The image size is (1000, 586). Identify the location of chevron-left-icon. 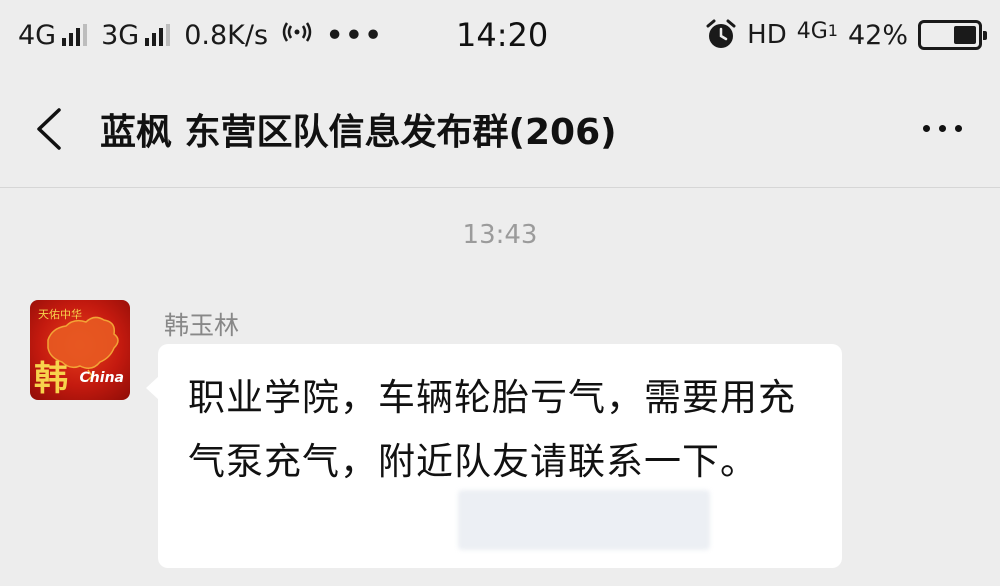
(49, 128).